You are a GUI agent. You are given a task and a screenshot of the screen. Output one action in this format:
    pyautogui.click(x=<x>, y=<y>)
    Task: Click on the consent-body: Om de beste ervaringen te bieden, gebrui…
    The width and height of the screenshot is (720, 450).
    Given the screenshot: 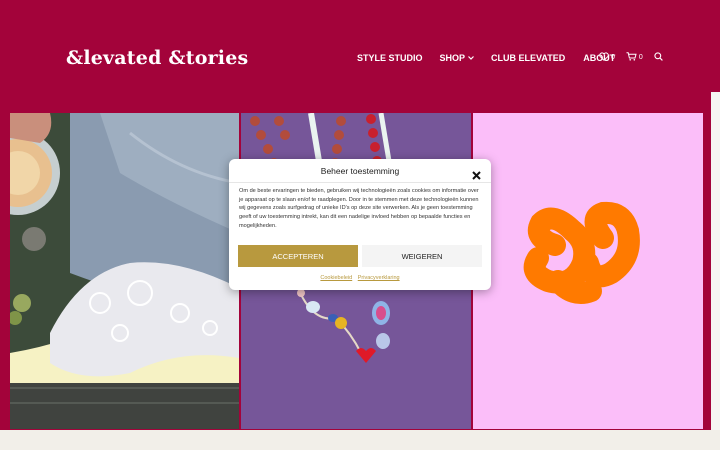 What is the action you would take?
    pyautogui.click(x=359, y=208)
    